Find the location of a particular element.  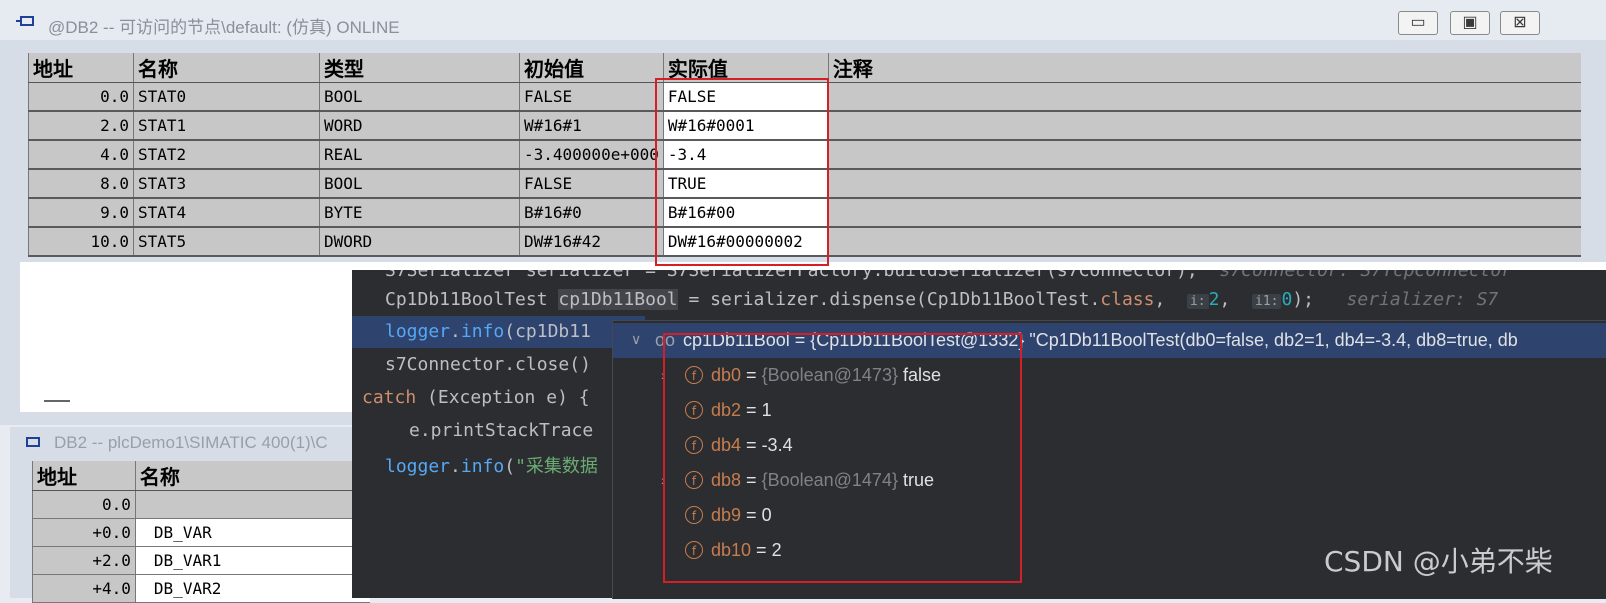

window-title: DB2 -- plcDemo1\SIMATIC 400(1)\C is located at coordinates (191, 442).